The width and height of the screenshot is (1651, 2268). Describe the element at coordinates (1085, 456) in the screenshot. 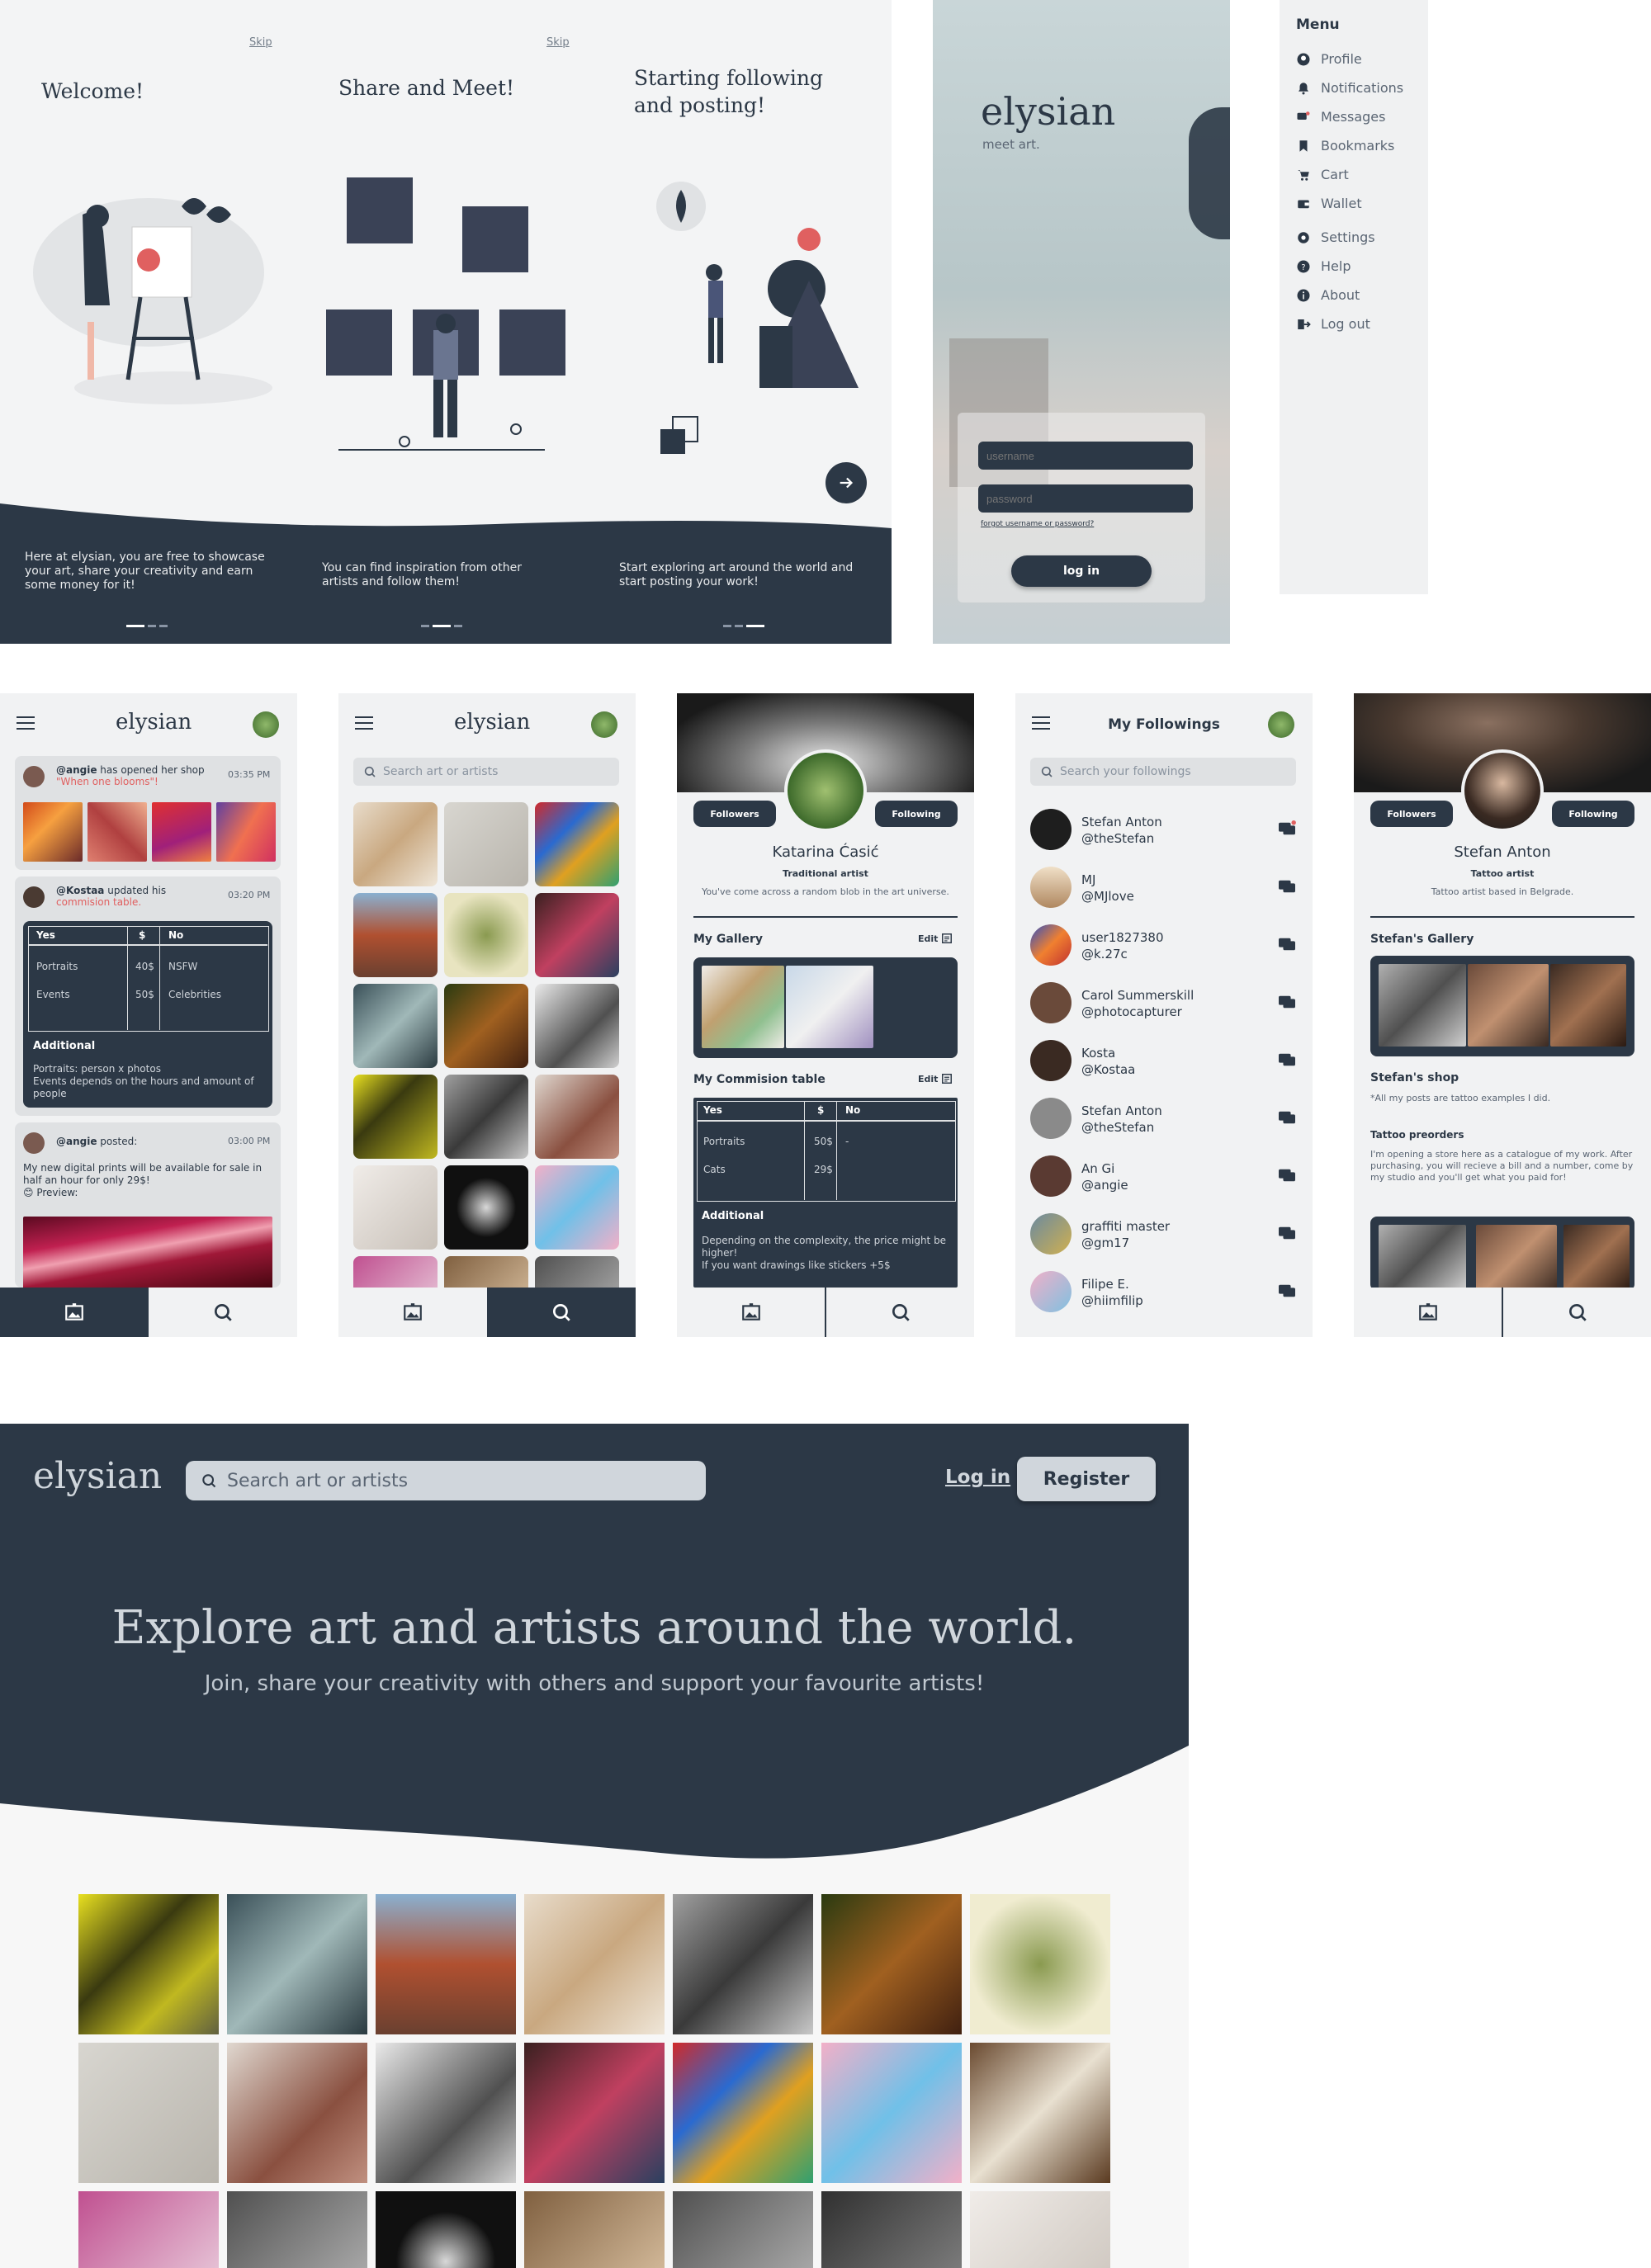

I see `username-input` at that location.